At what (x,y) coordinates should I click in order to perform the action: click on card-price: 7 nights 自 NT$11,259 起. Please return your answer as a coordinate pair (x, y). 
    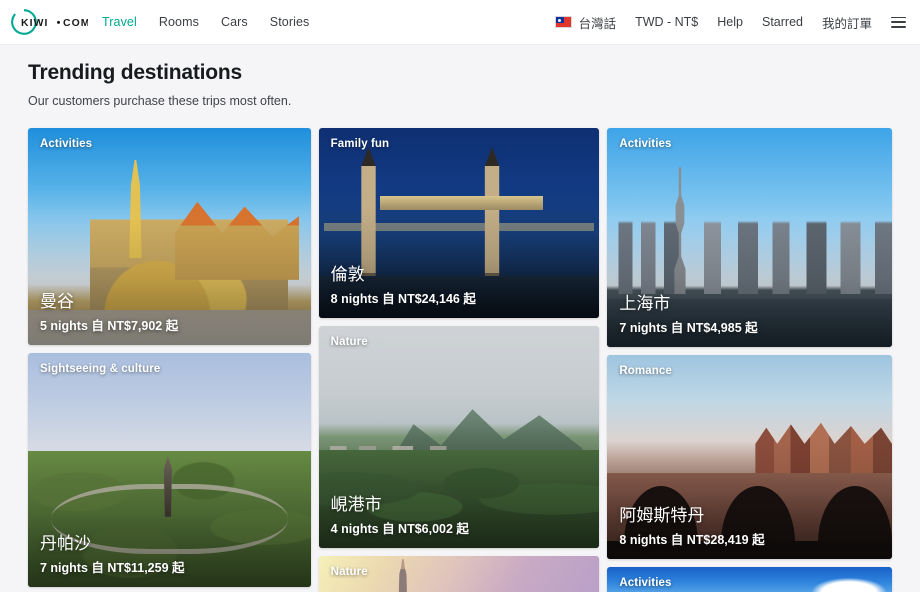
    Looking at the image, I should click on (112, 568).